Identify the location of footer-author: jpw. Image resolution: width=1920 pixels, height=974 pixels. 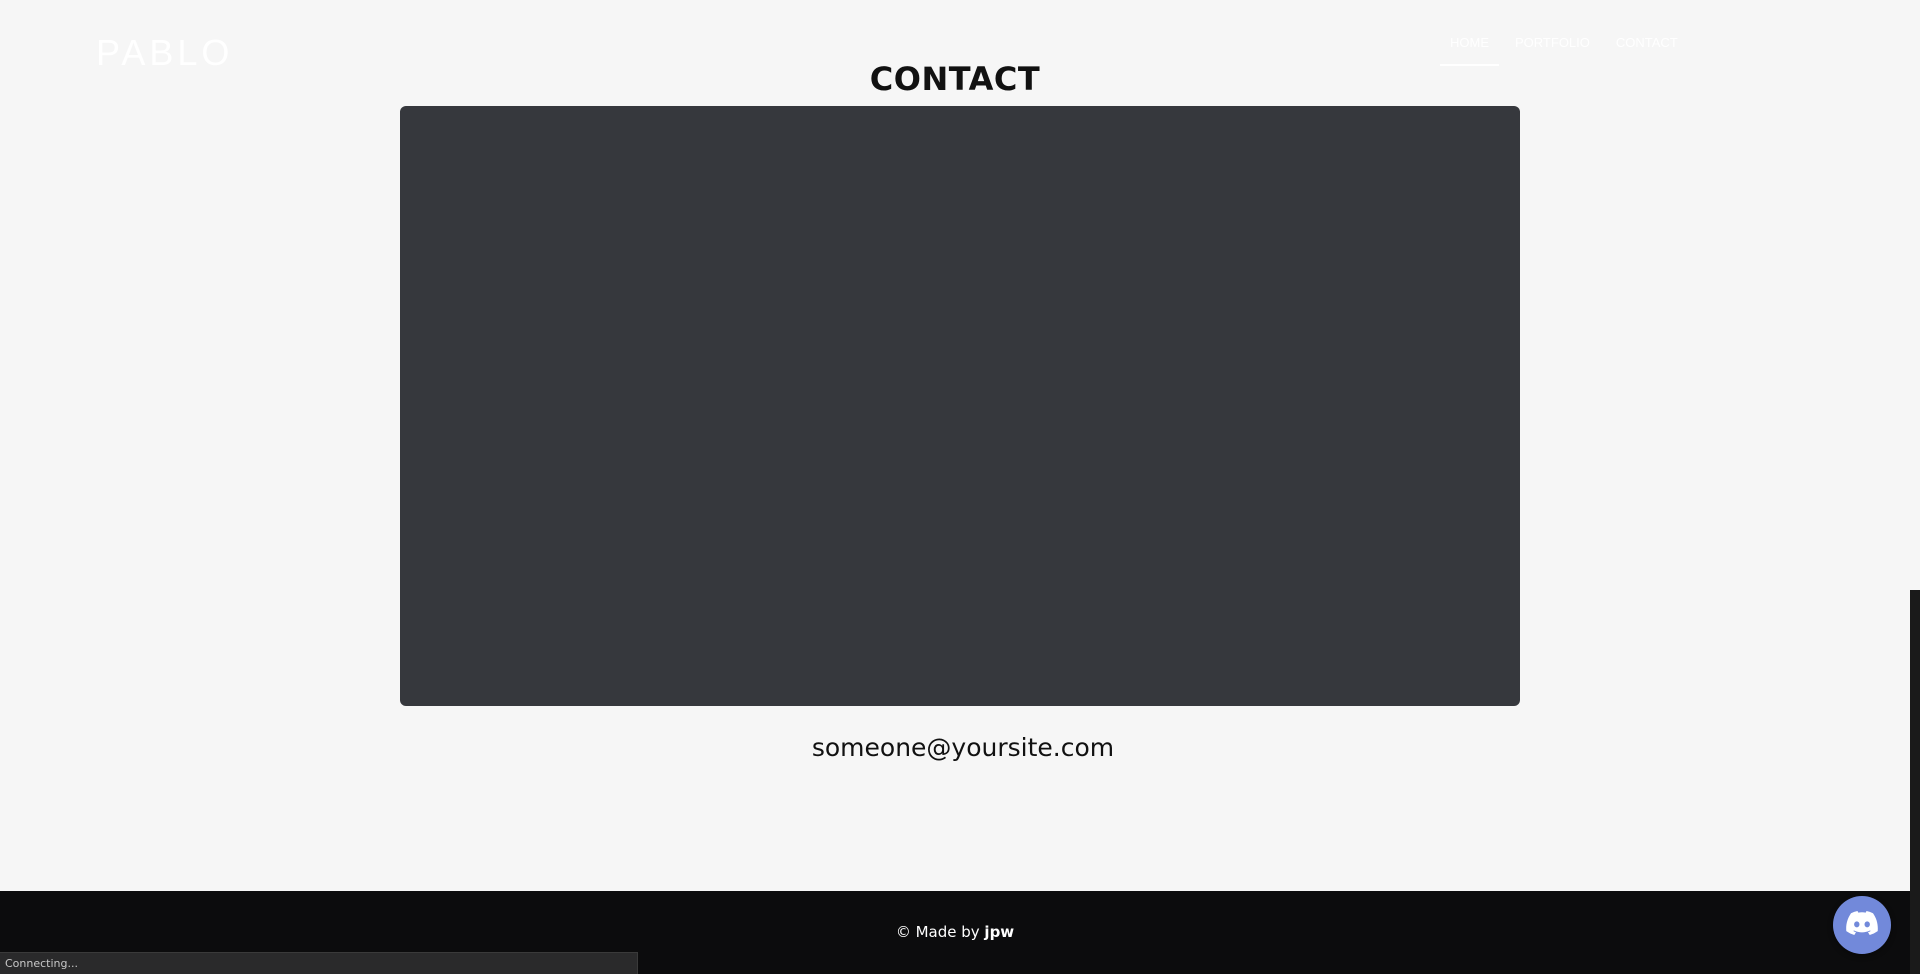
(999, 932).